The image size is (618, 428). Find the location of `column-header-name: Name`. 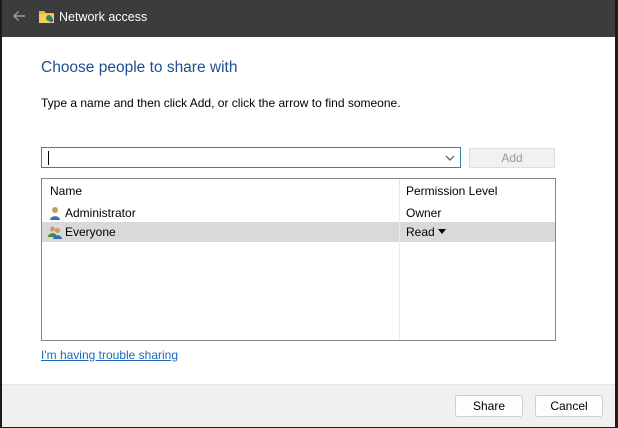

column-header-name: Name is located at coordinates (66, 191).